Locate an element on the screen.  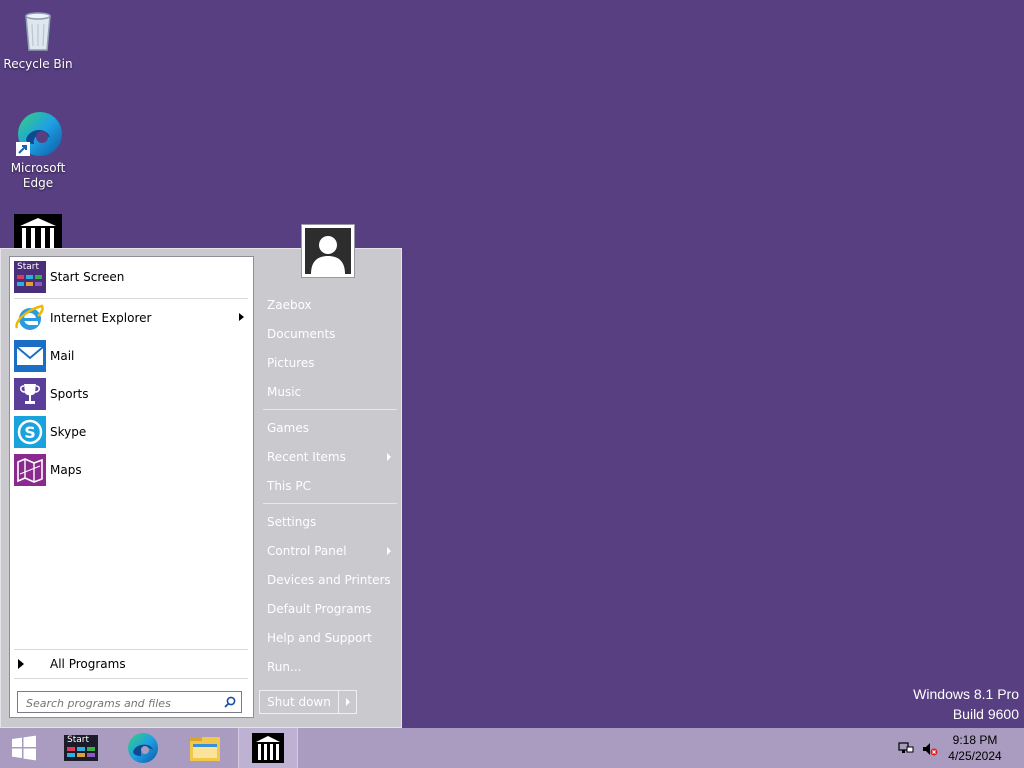
start-button is located at coordinates (24, 748).